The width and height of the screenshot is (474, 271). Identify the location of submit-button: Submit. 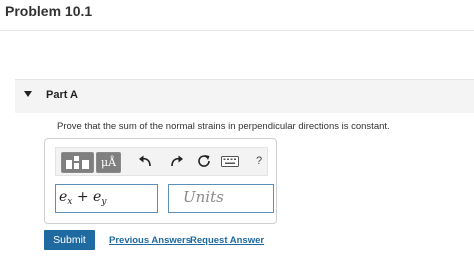
(69, 240).